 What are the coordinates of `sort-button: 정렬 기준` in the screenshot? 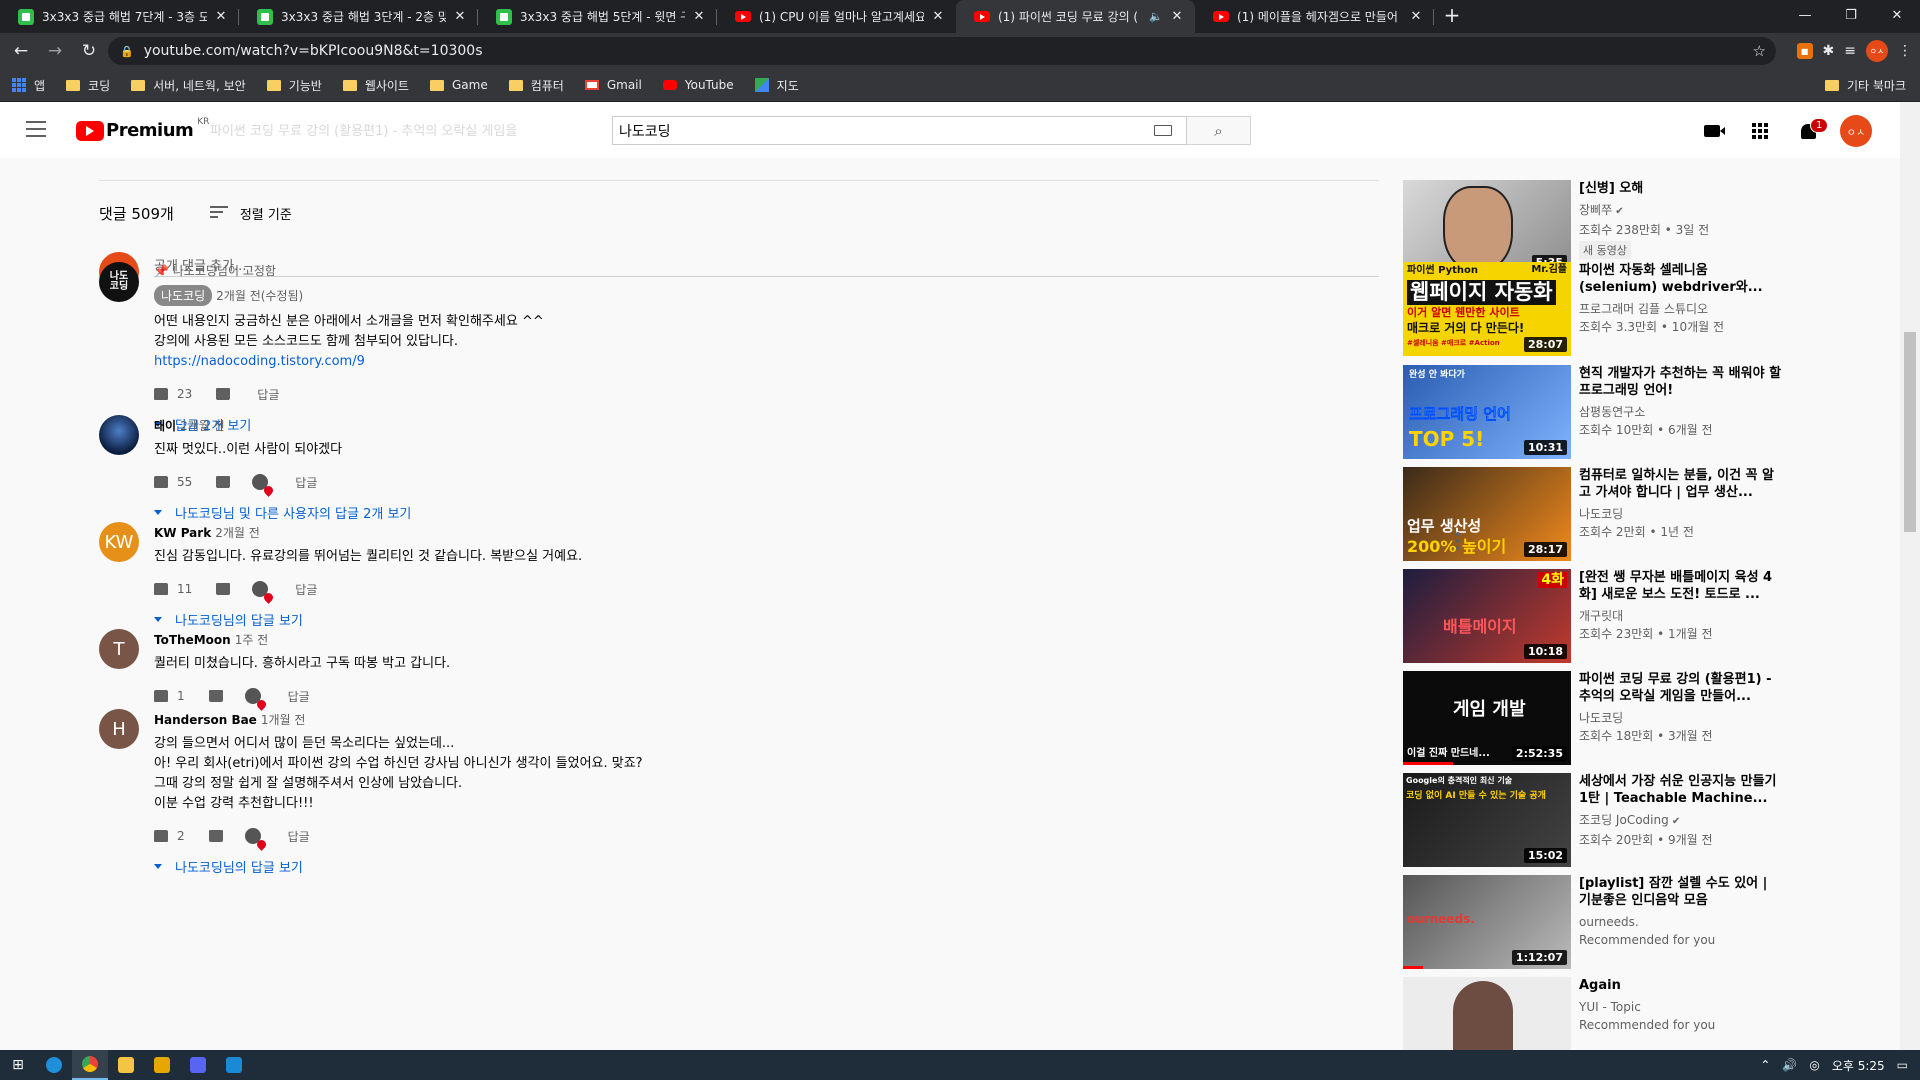 It's located at (266, 213).